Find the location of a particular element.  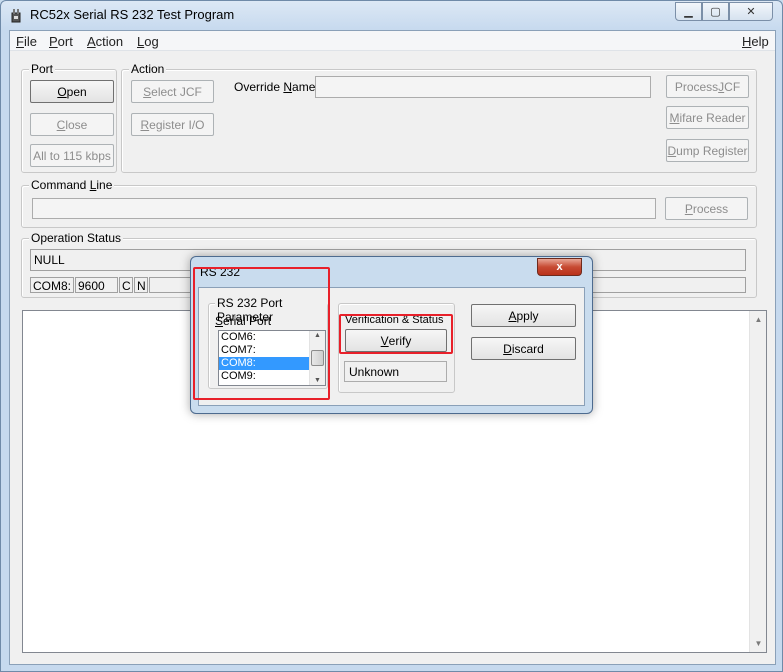

status-port: COM8: is located at coordinates (52, 286).